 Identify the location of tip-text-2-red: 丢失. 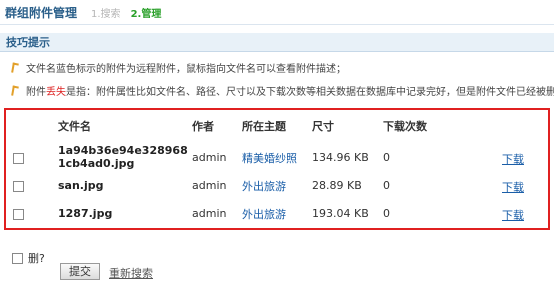
(56, 92).